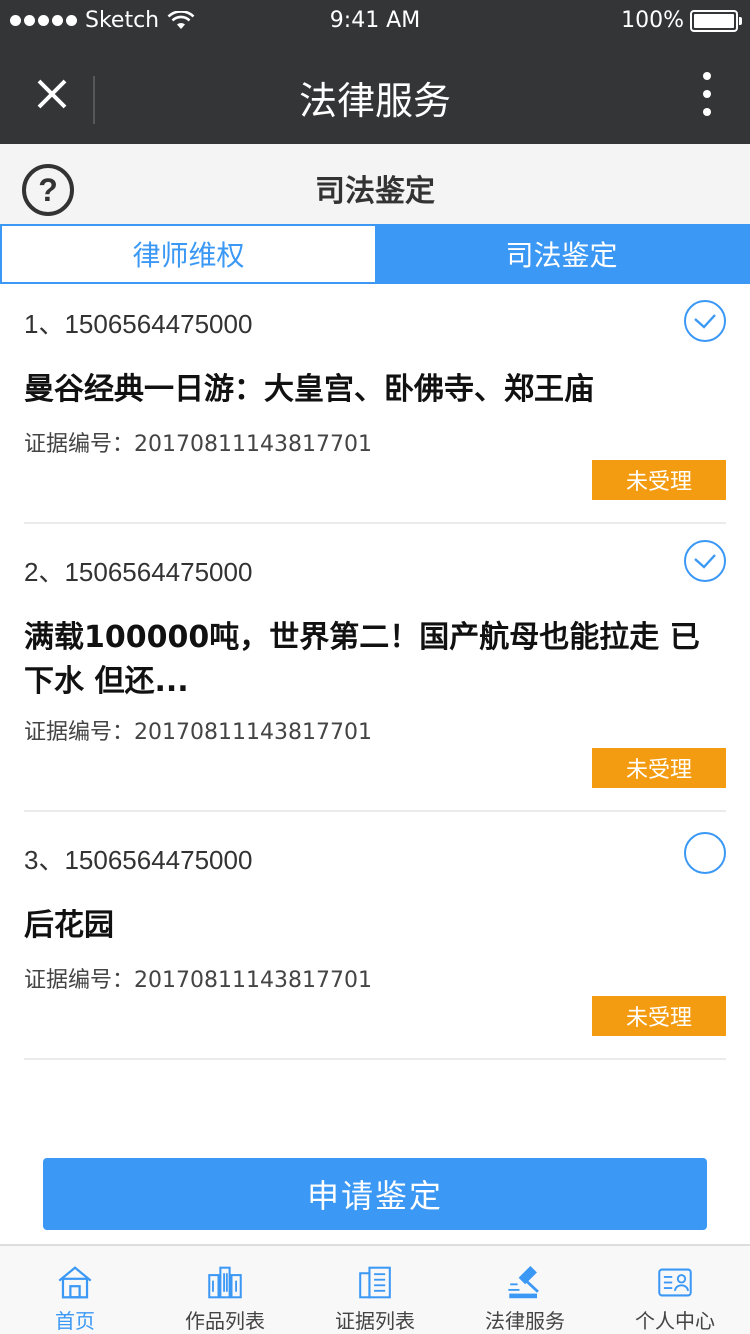 This screenshot has width=750, height=1334. What do you see at coordinates (716, 20) in the screenshot?
I see `battery-icon` at bounding box center [716, 20].